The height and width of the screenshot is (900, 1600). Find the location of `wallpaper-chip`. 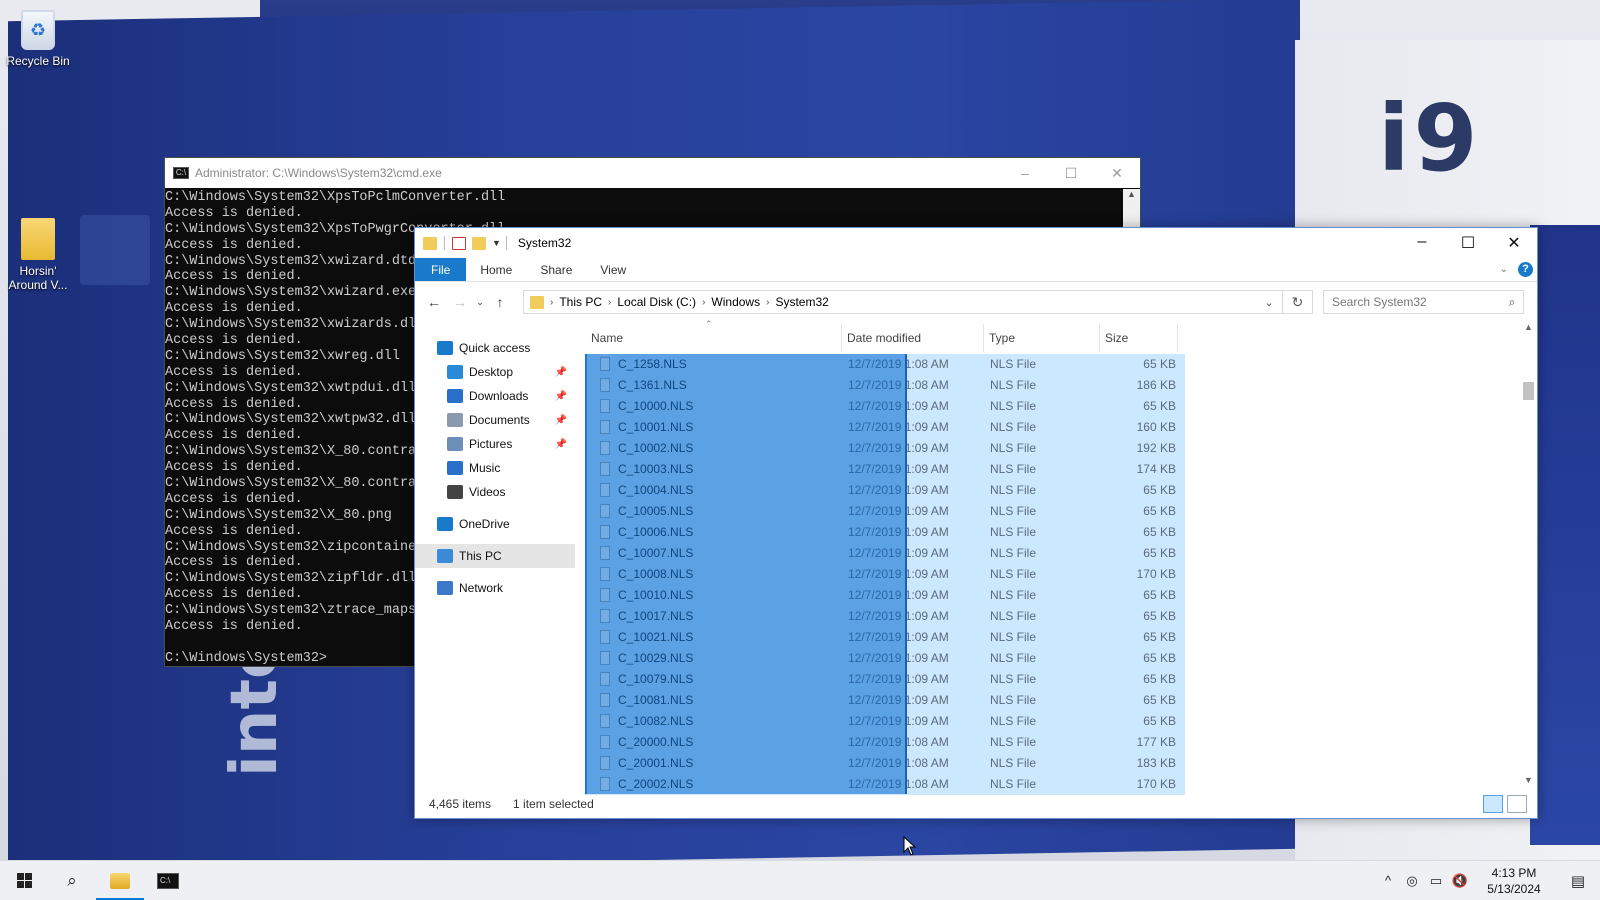

wallpaper-chip is located at coordinates (115, 250).